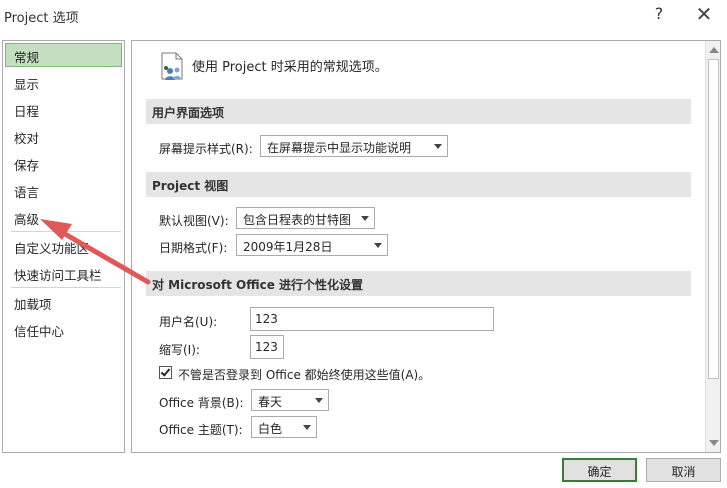 The image size is (727, 488). Describe the element at coordinates (297, 220) in the screenshot. I see `default-view-value: 包含日程表的甘特图` at that location.